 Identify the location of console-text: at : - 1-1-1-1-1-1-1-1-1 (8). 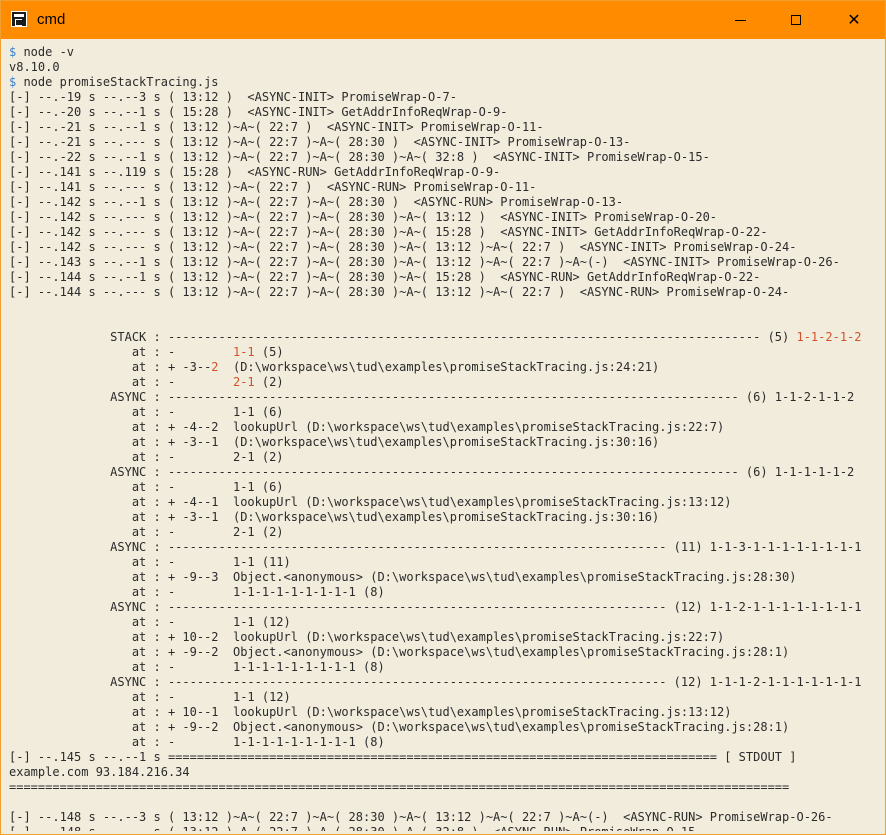
(197, 667).